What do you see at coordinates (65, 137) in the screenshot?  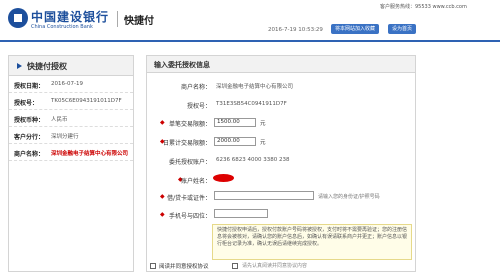 I see `summary-value: 深圳分建行` at bounding box center [65, 137].